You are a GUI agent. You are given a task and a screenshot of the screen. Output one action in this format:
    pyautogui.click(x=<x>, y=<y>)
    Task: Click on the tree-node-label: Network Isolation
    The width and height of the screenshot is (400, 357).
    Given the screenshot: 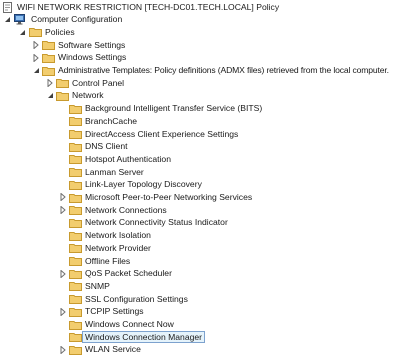 What is the action you would take?
    pyautogui.click(x=118, y=235)
    